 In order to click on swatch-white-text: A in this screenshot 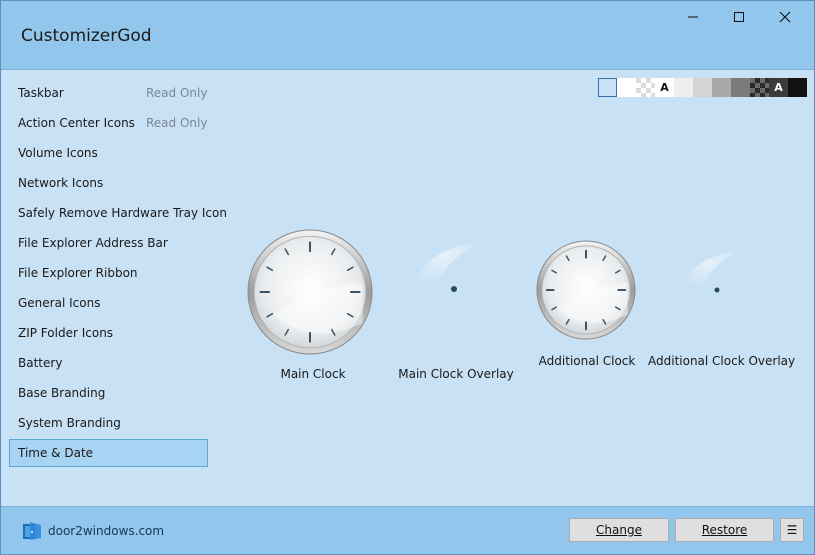, I will do `click(664, 87)`.